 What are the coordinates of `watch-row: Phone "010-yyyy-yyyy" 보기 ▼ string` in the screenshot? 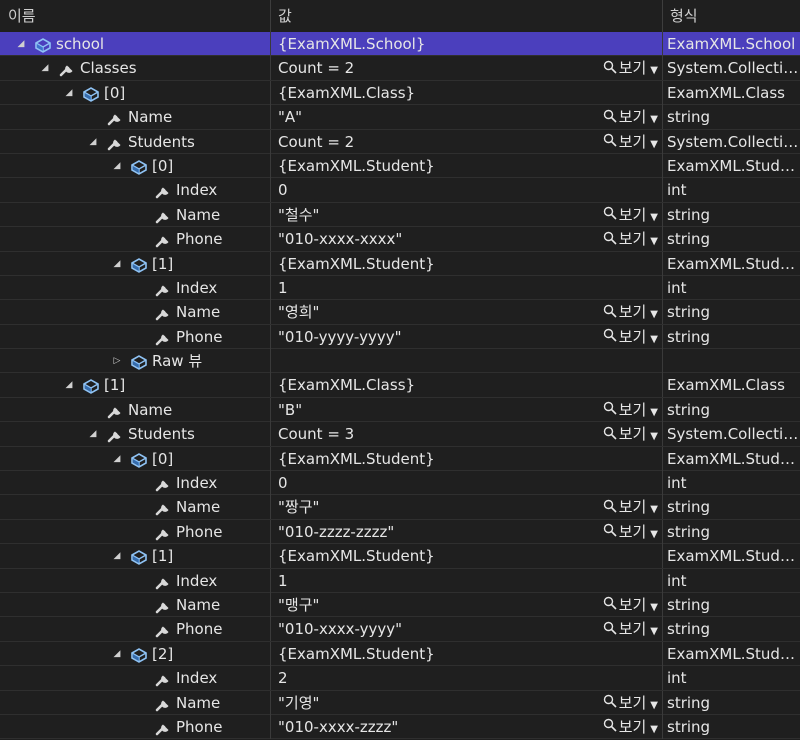 It's located at (400, 337).